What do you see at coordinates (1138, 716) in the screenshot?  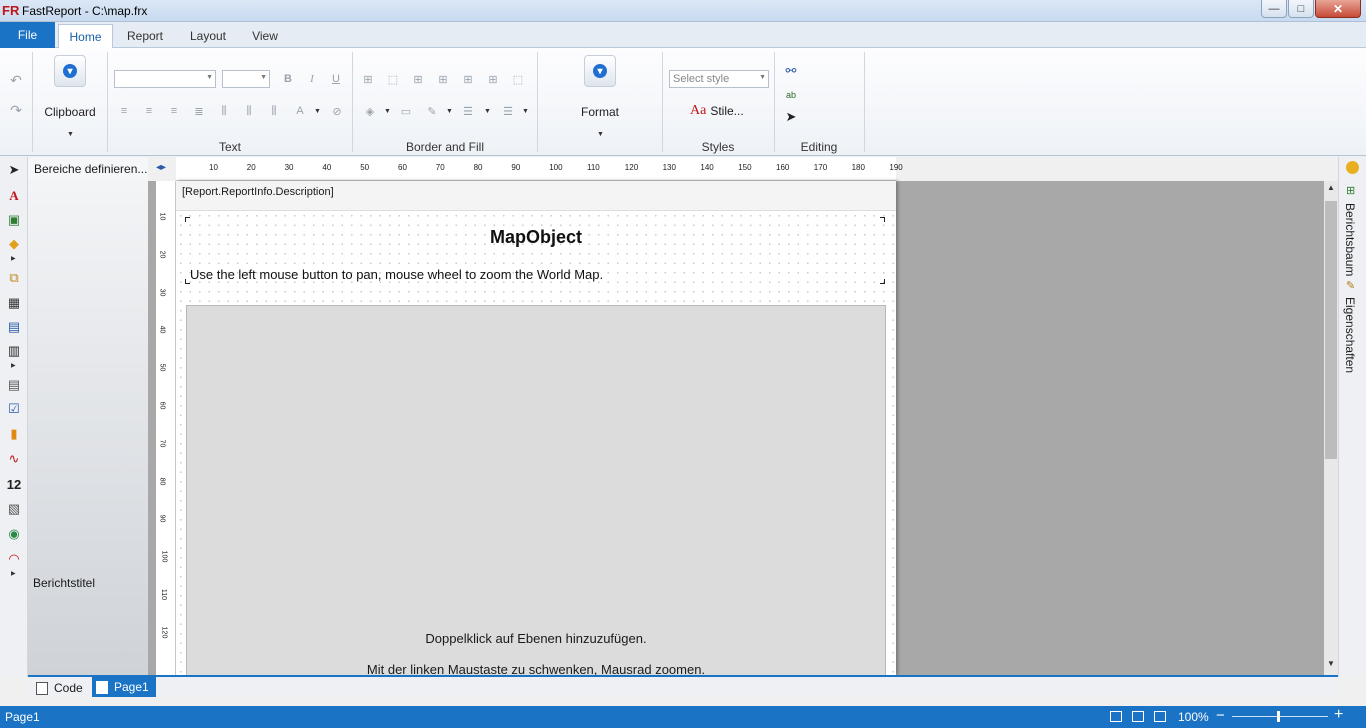 I see `view-page-icon` at bounding box center [1138, 716].